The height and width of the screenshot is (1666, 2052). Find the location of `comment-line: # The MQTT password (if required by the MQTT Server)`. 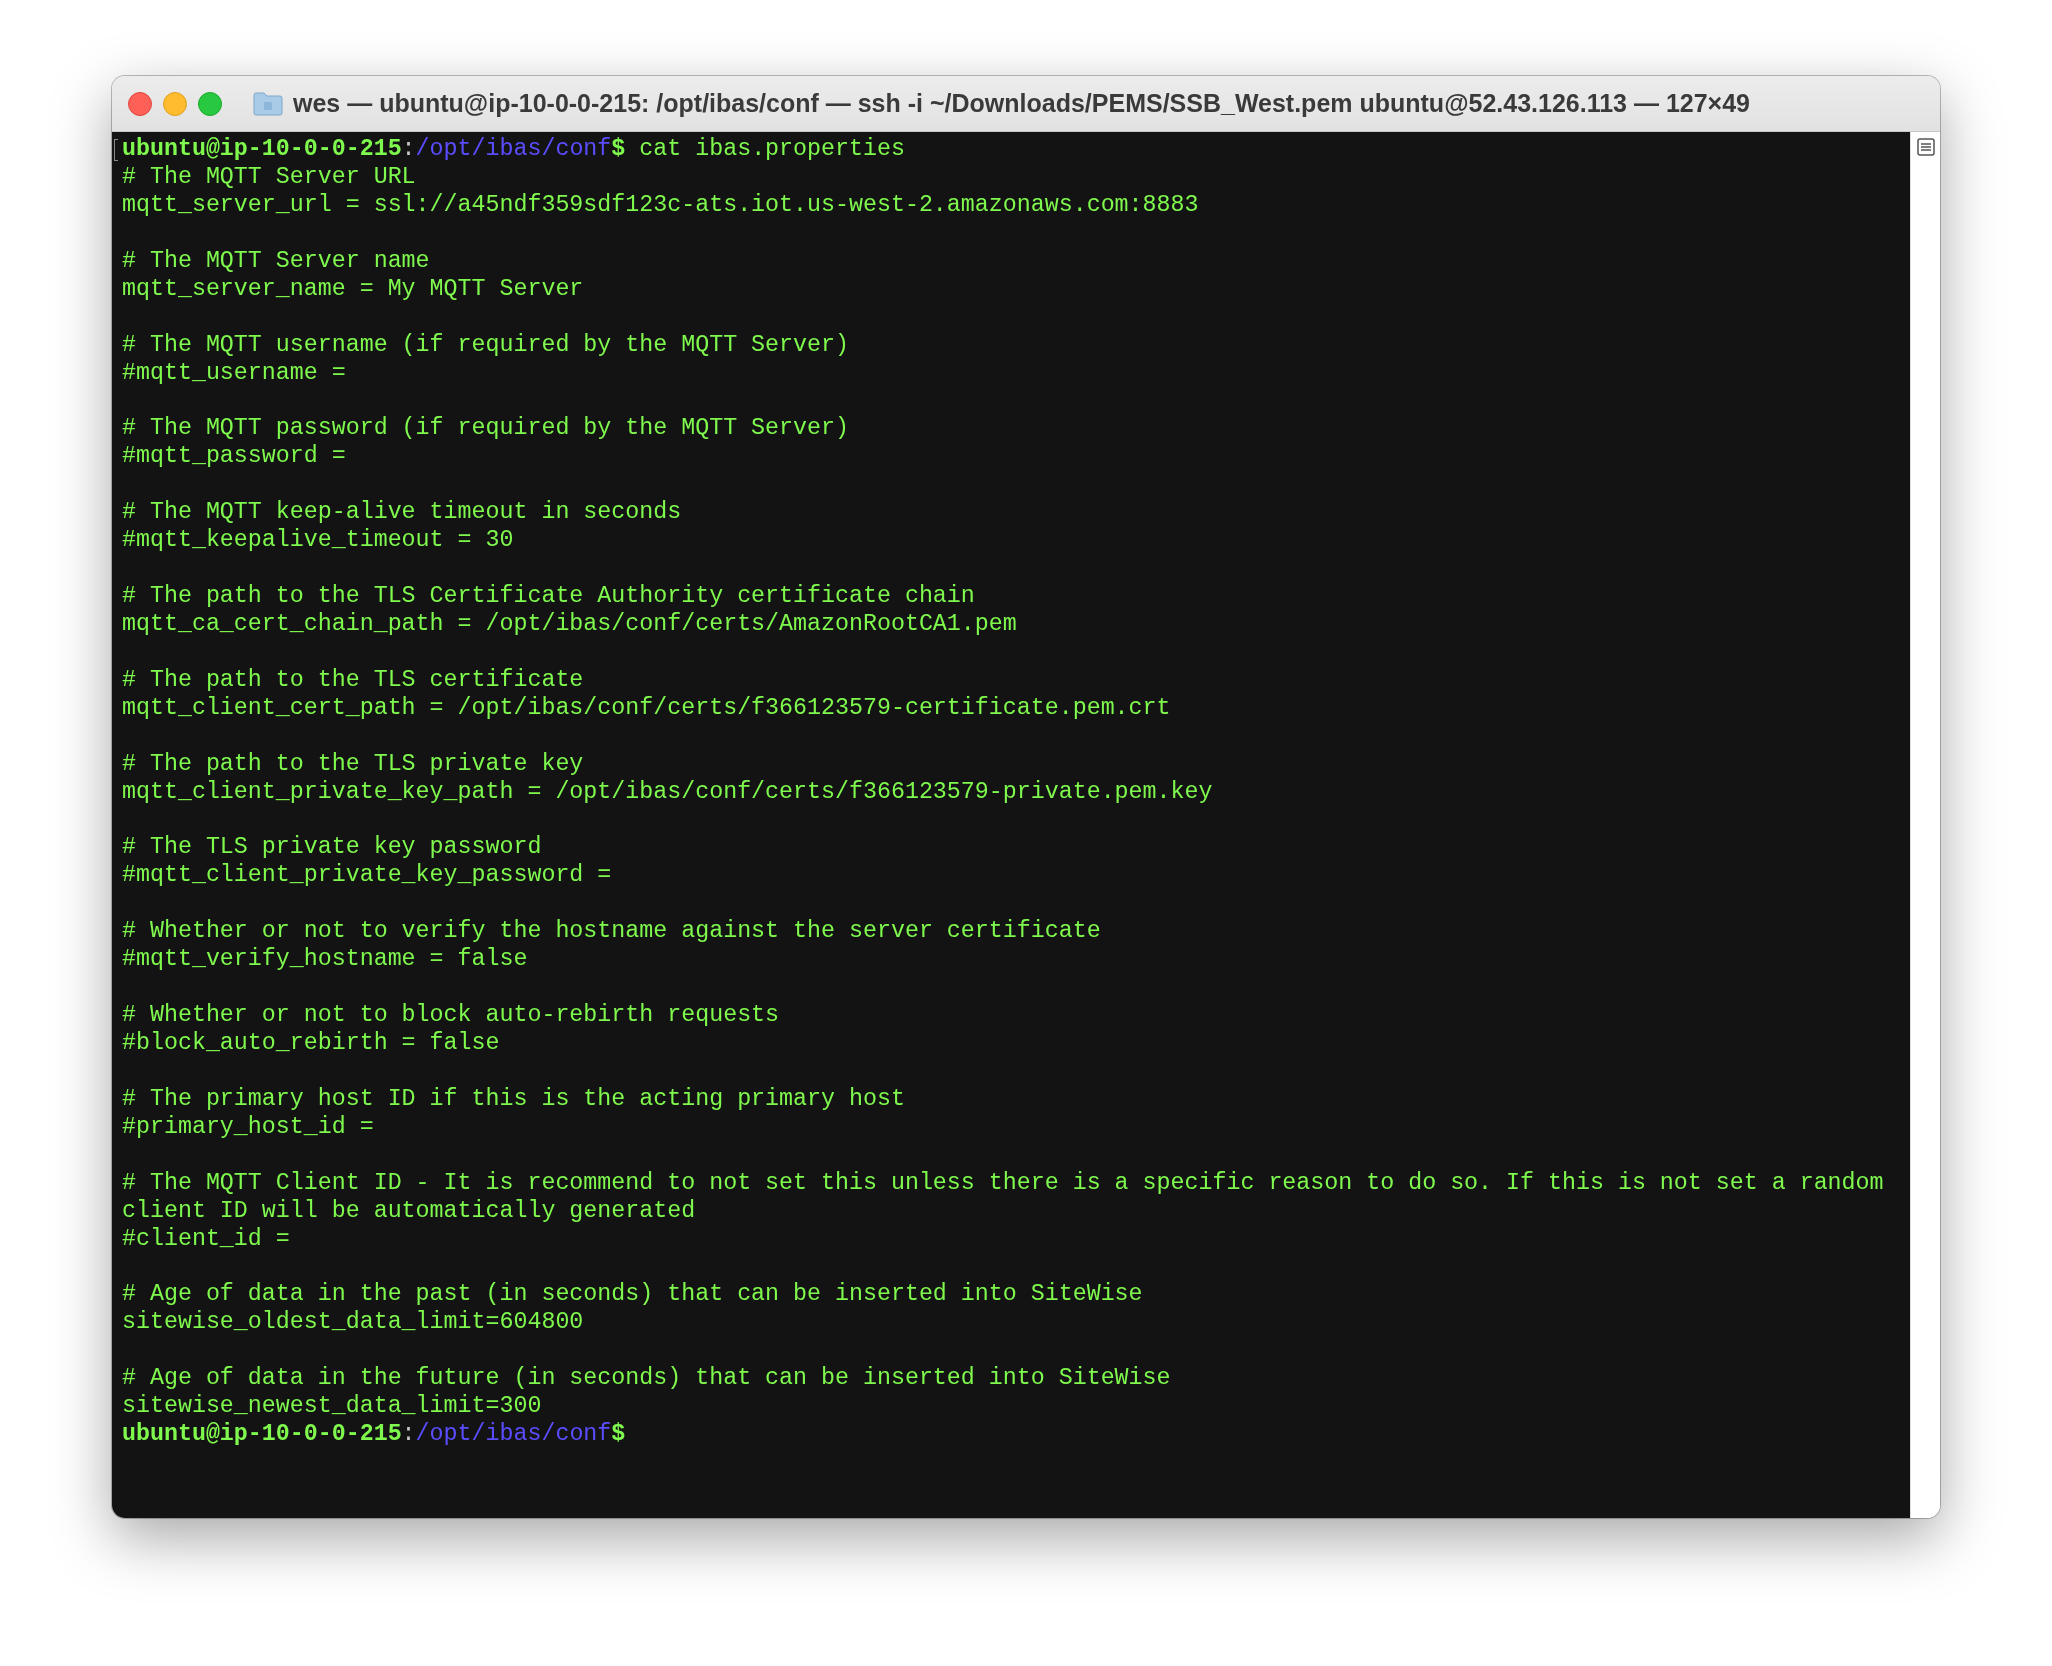

comment-line: # The MQTT password (if required by the MQTT Server) is located at coordinates (485, 429).